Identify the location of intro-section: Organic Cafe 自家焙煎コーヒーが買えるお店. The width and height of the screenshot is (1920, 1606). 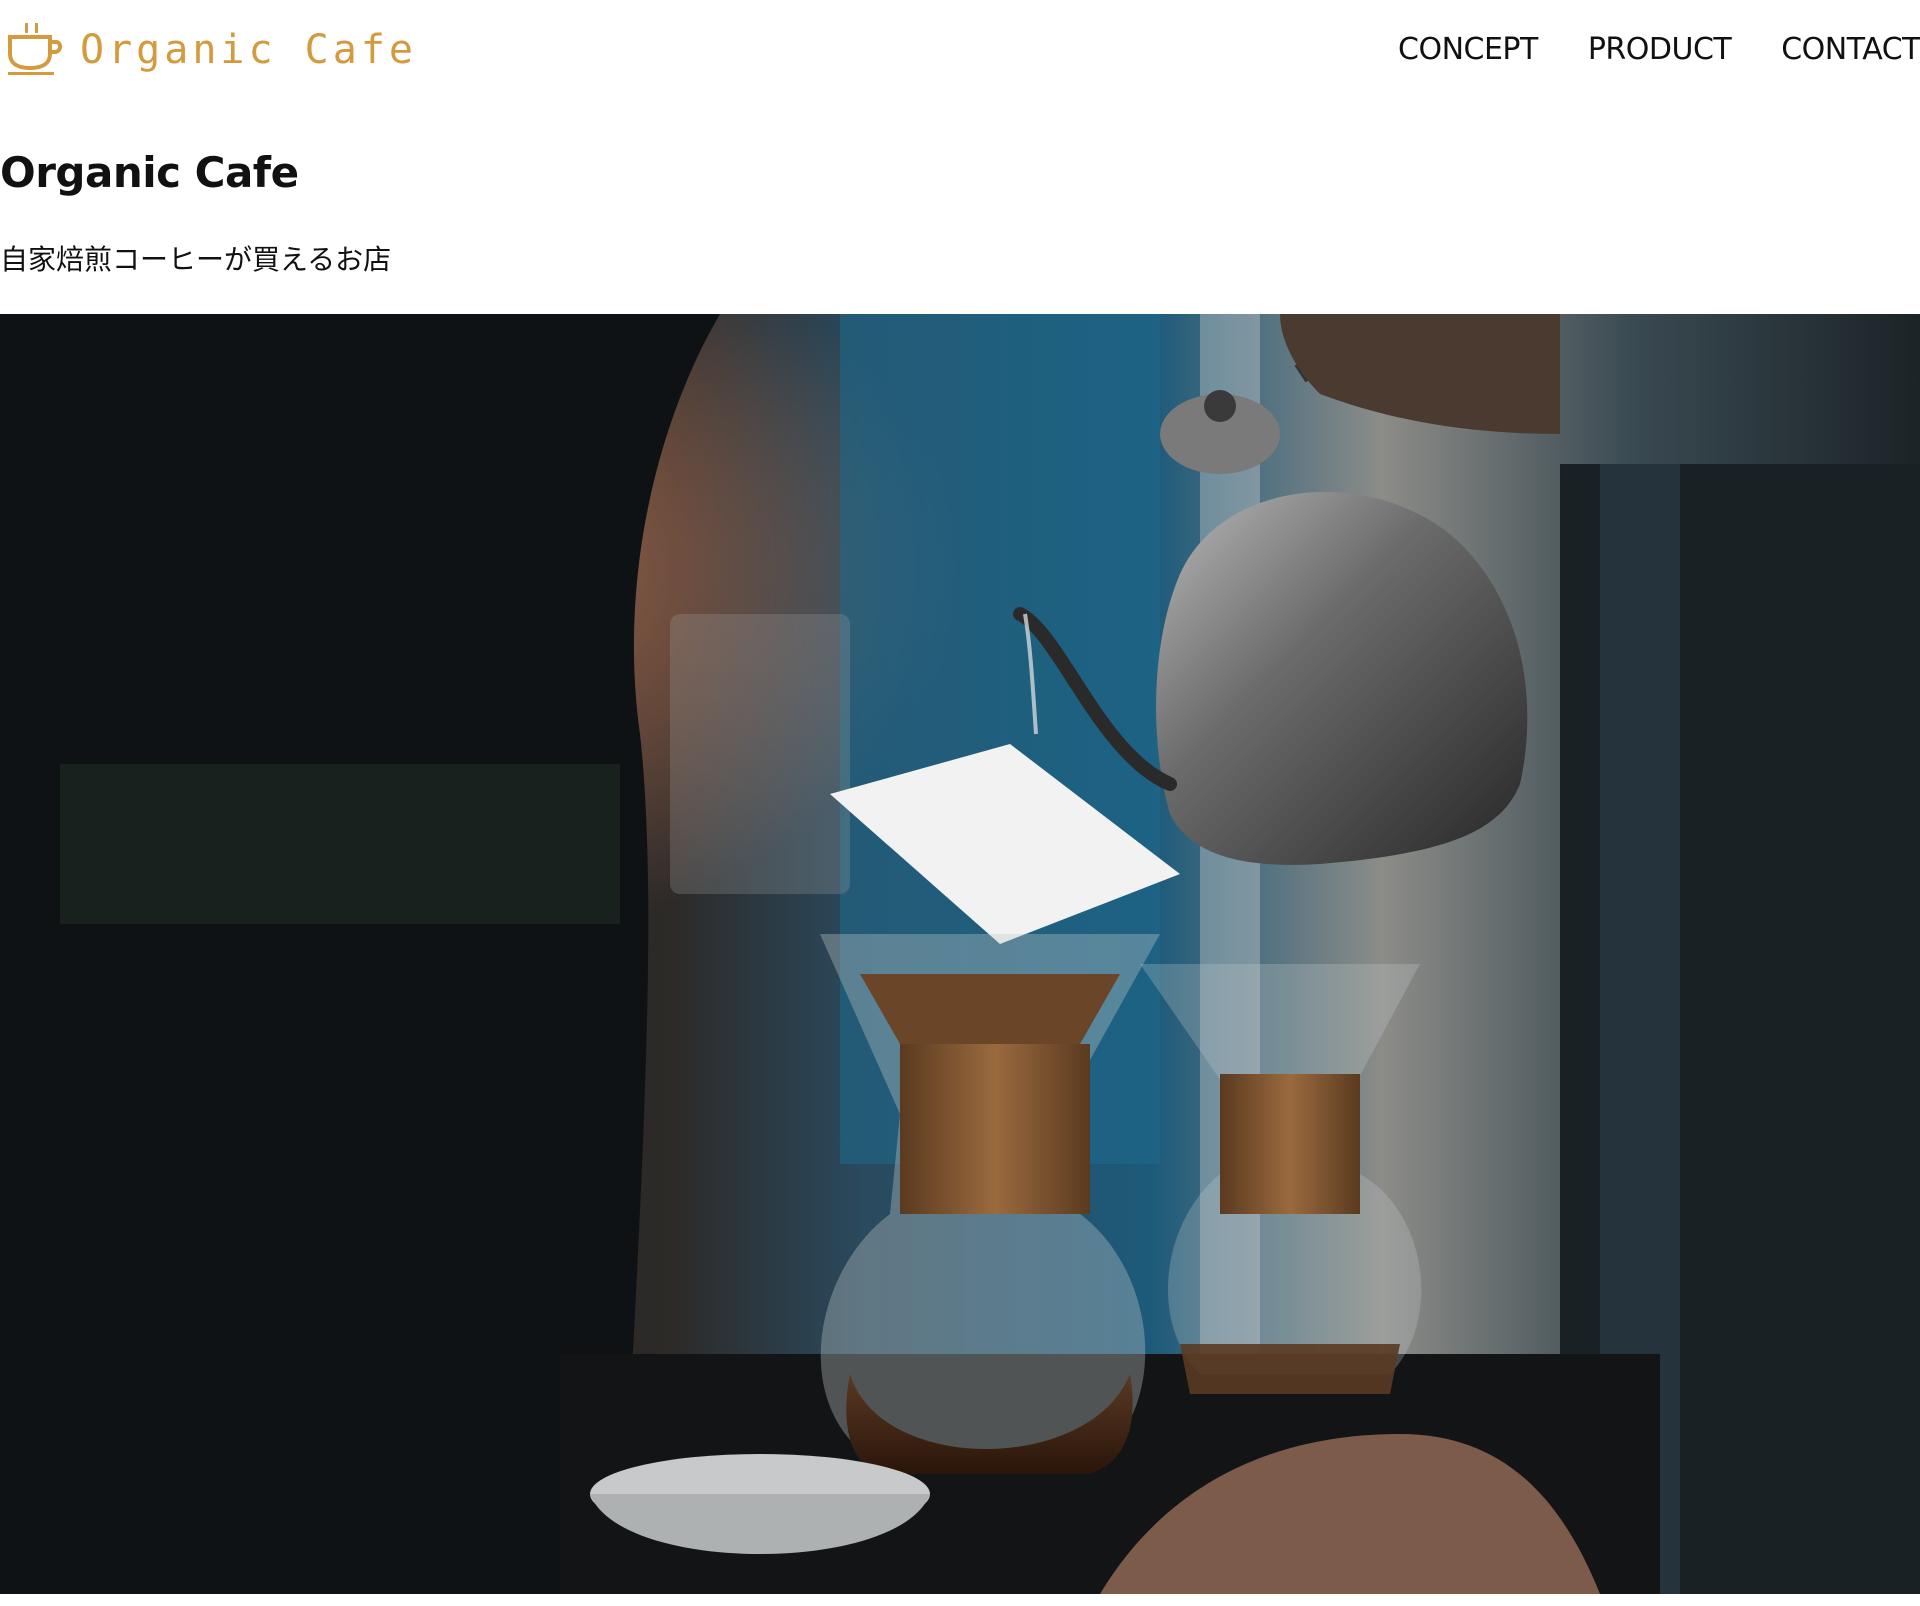
(960, 212).